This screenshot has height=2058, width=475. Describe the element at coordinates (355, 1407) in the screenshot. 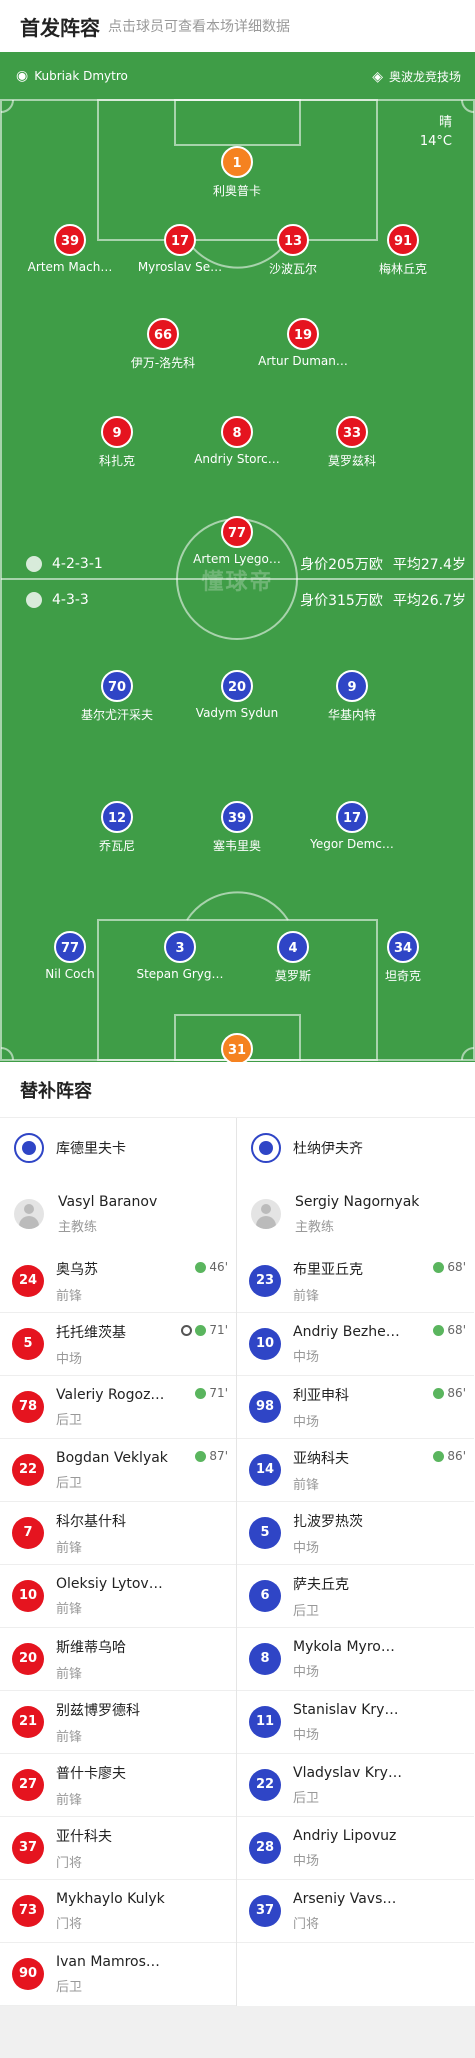

I see `sub-player-row: 98 利亚申科 中场 86'` at that location.